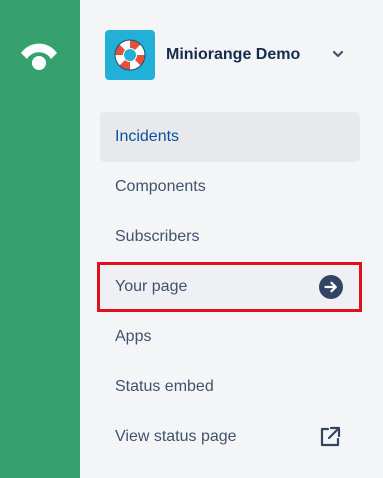  I want to click on nav-item-apps: Apps, so click(230, 337).